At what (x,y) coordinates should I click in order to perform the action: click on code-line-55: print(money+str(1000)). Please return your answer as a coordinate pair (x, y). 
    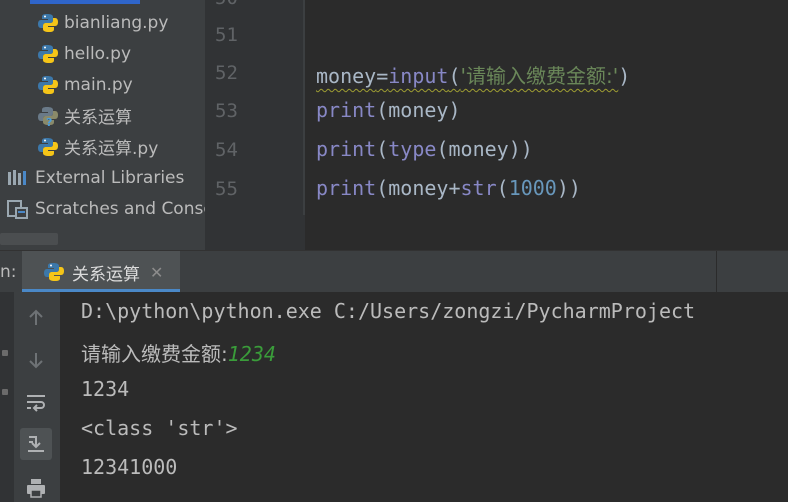
    Looking at the image, I should click on (448, 188).